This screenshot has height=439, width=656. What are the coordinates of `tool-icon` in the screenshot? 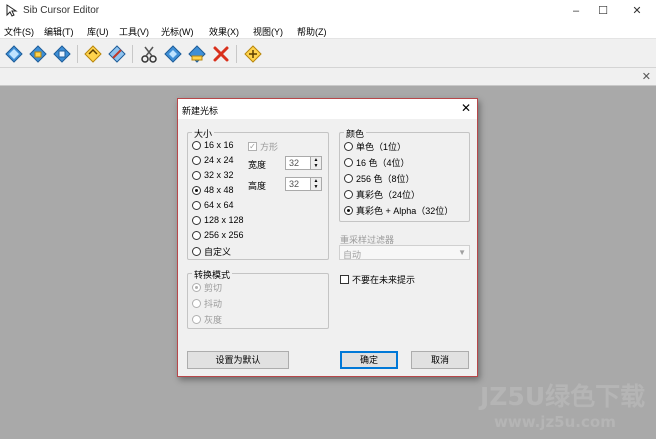 It's located at (253, 54).